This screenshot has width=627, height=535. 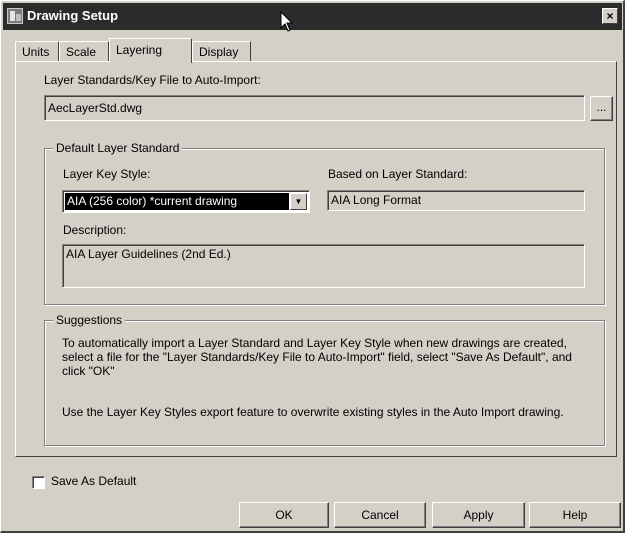 I want to click on app-icon, so click(x=15, y=16).